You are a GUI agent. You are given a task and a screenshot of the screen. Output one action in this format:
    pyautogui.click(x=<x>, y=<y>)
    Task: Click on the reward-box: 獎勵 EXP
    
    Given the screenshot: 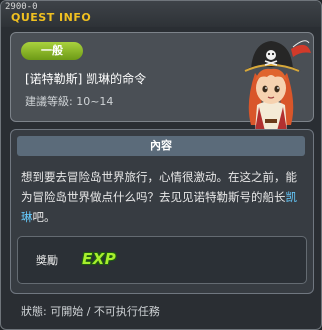 What is the action you would take?
    pyautogui.click(x=162, y=260)
    